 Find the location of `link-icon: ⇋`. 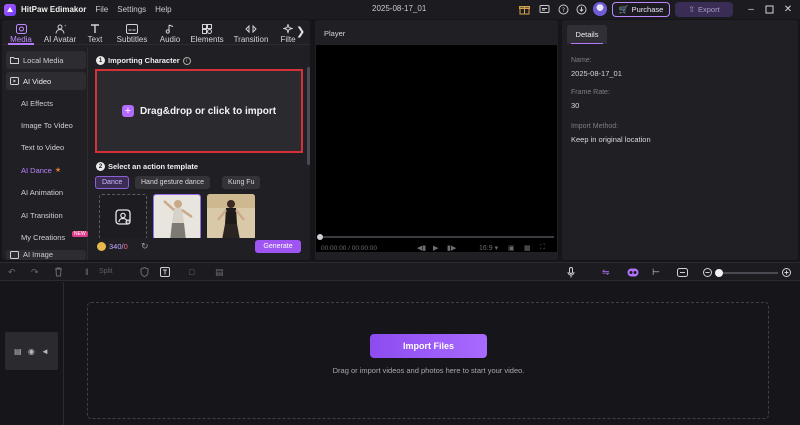

link-icon: ⇋ is located at coordinates (606, 272).